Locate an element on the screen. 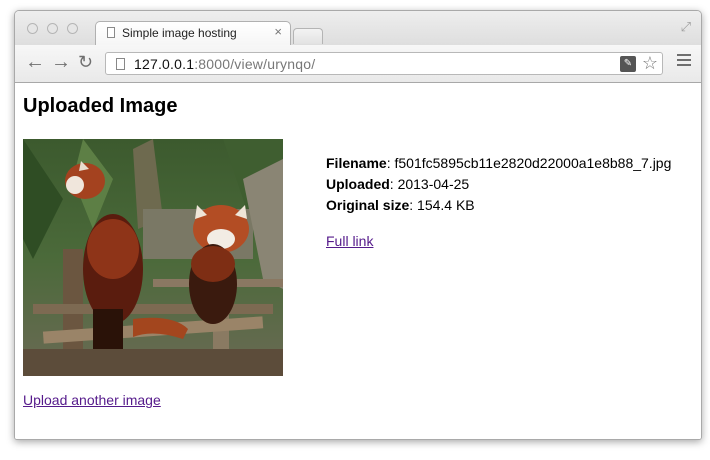 Image resolution: width=710 pixels, height=460 pixels. menu-icon is located at coordinates (684, 60).